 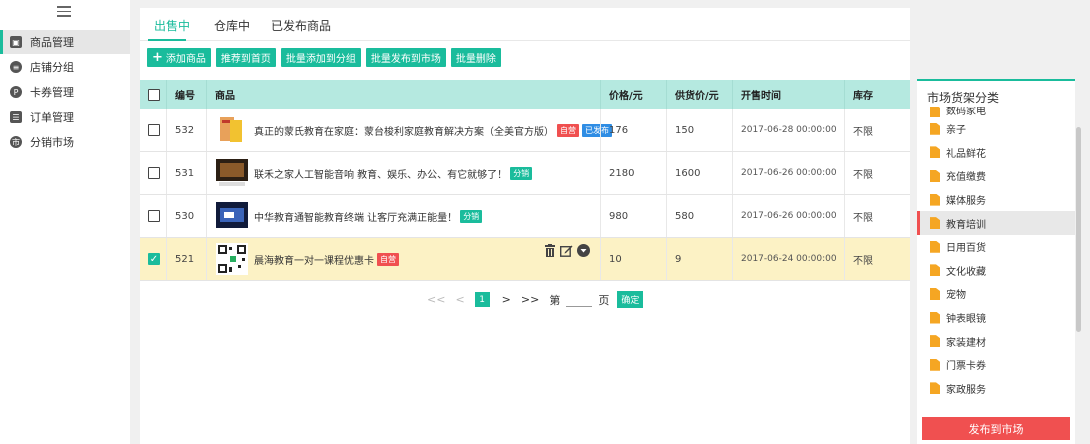 I want to click on market-icon: 市, so click(x=16, y=142).